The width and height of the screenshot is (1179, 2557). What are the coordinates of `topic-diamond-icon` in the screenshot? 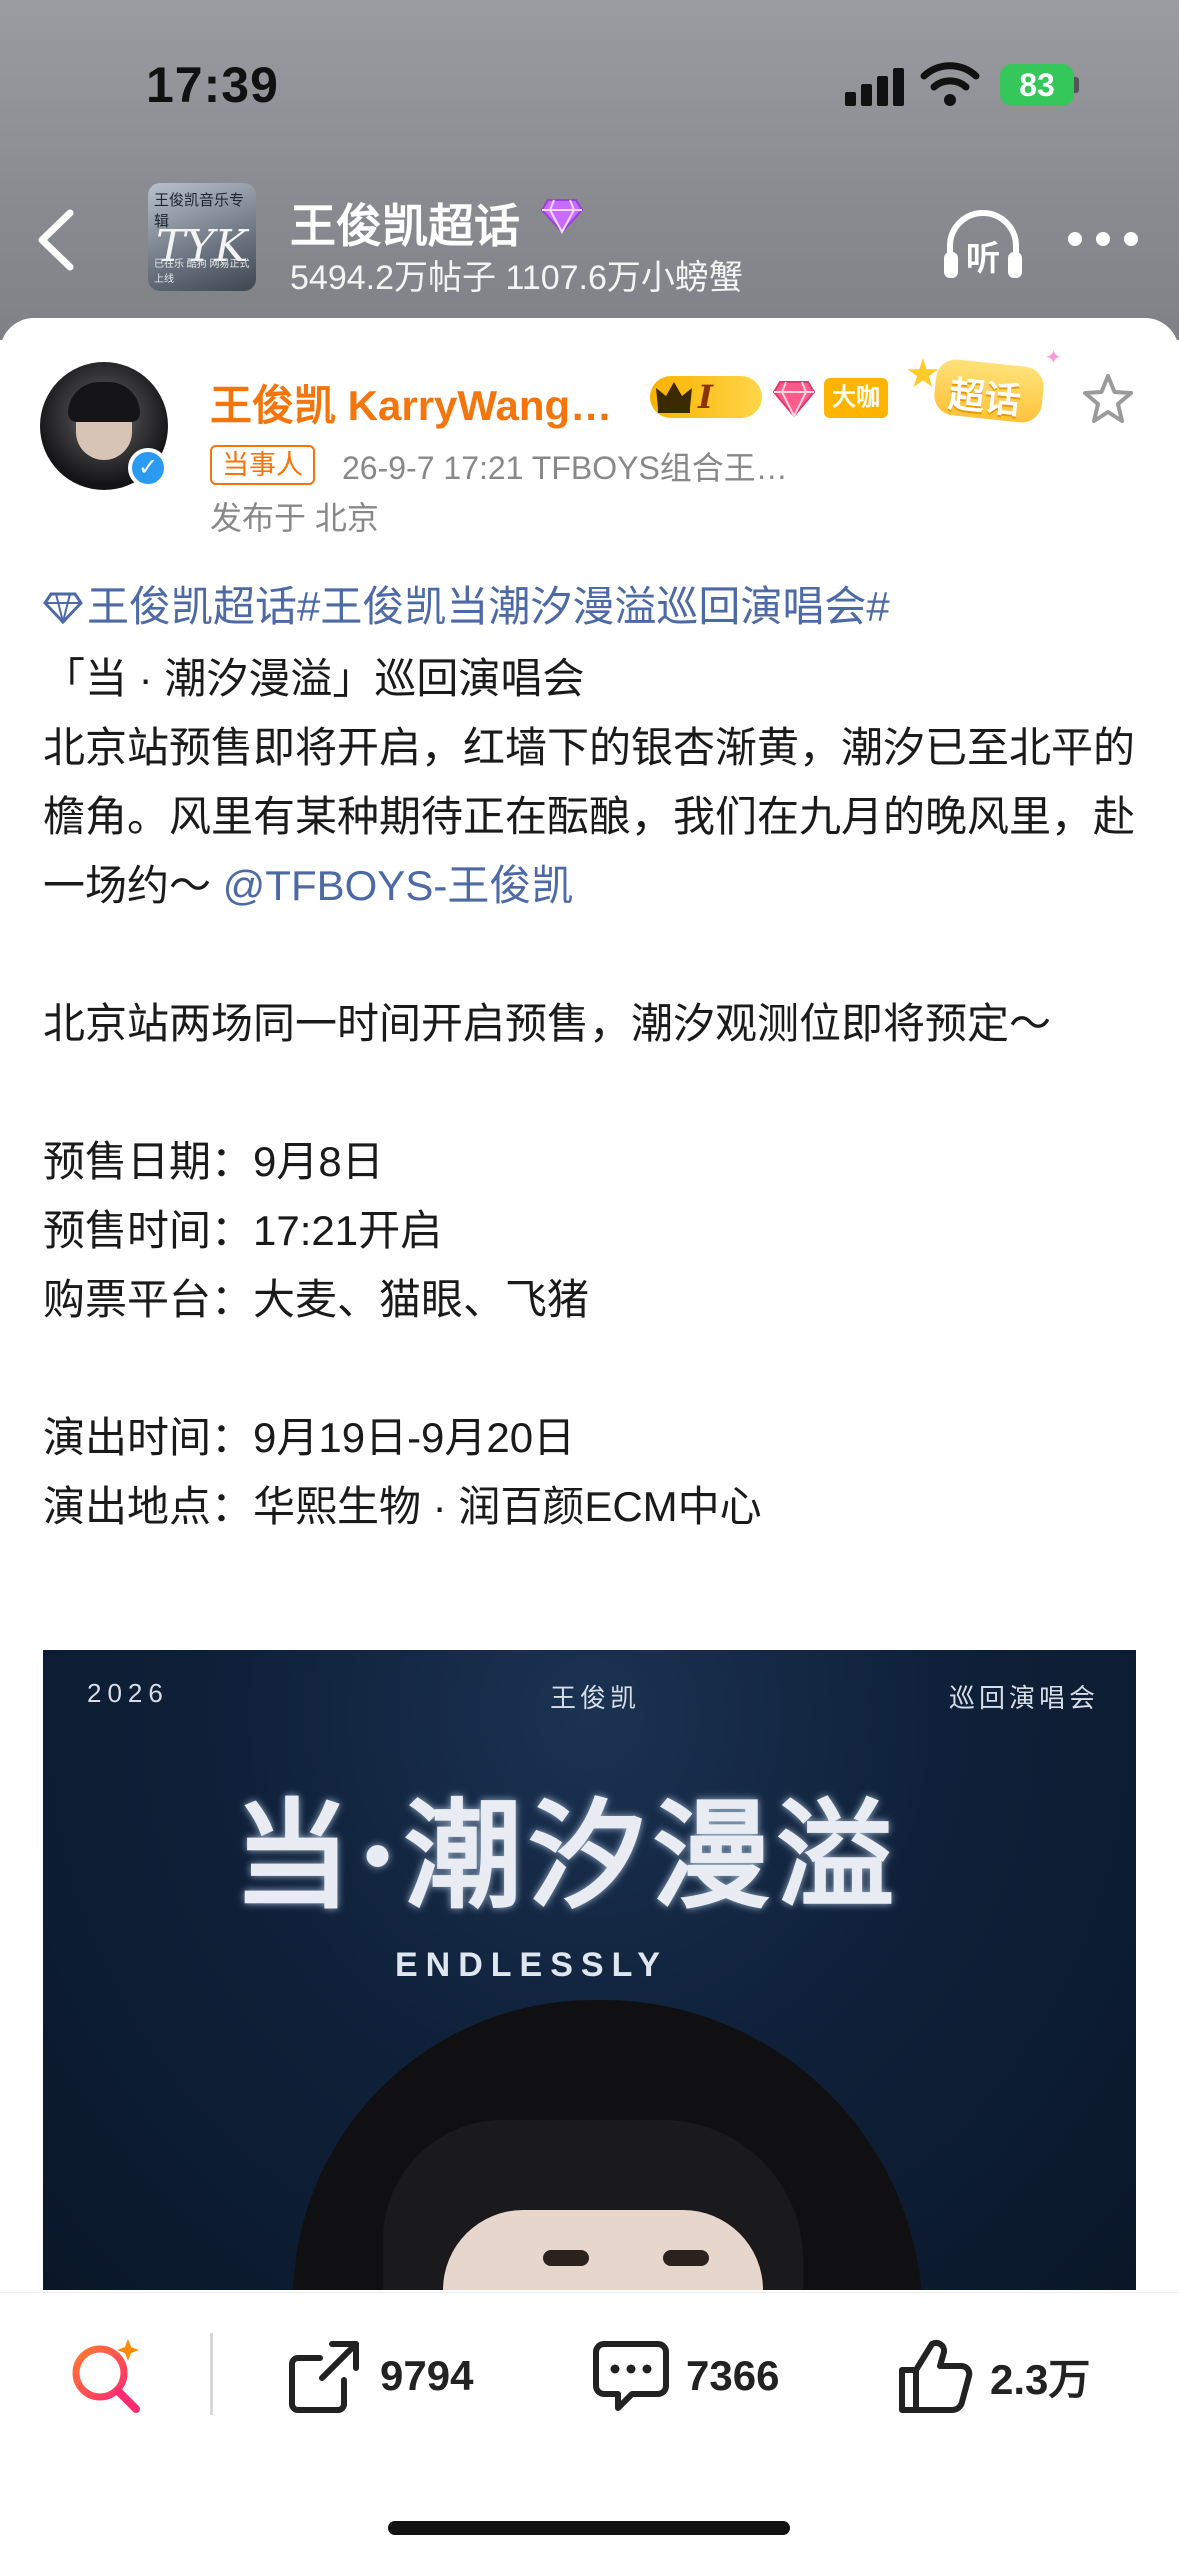 It's located at (63, 609).